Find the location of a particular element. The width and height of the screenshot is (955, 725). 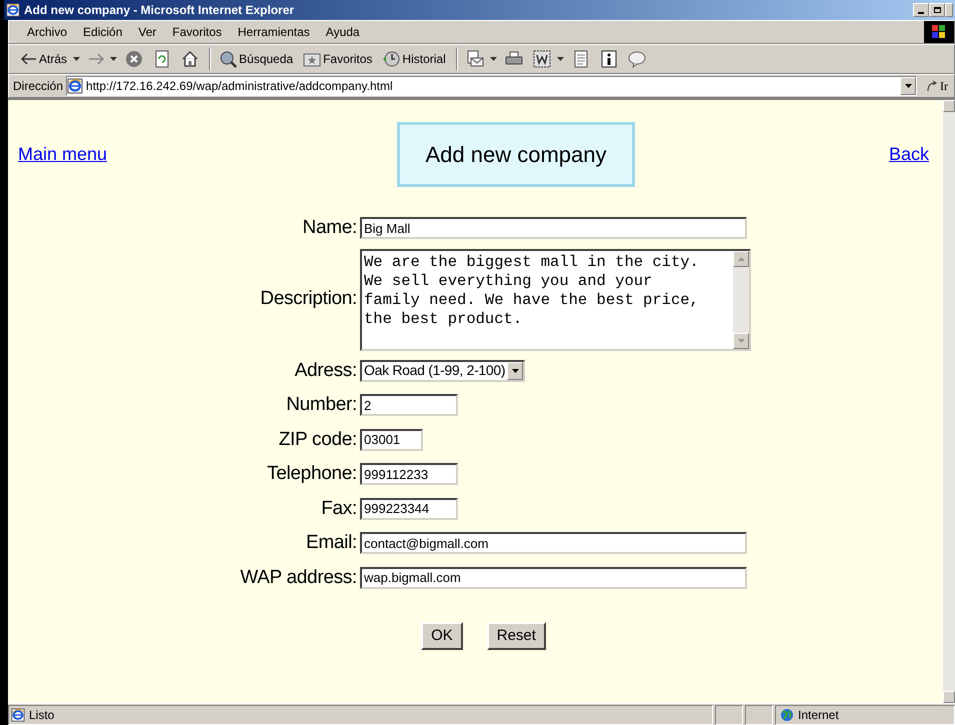

document-icon is located at coordinates (581, 59).